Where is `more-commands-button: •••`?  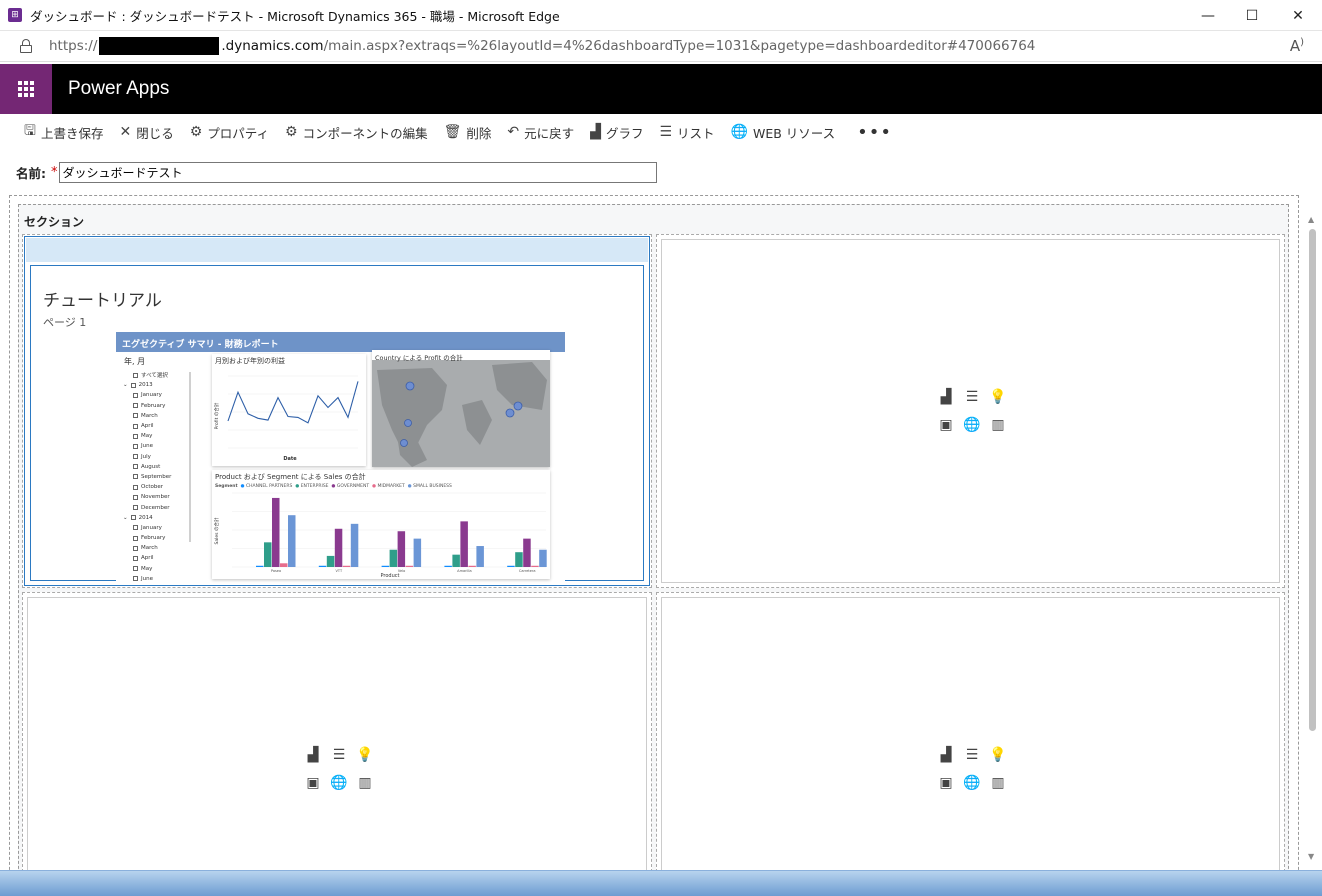 more-commands-button: ••• is located at coordinates (874, 132).